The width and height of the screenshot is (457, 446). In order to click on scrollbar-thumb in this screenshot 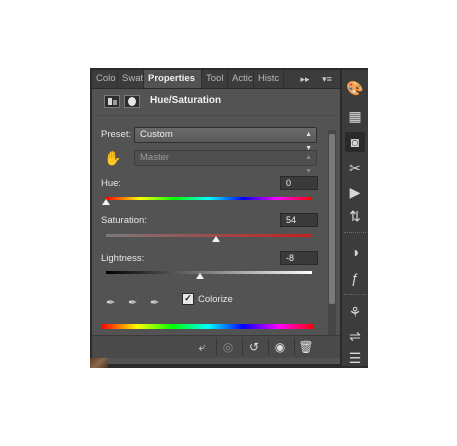, I will do `click(332, 219)`.